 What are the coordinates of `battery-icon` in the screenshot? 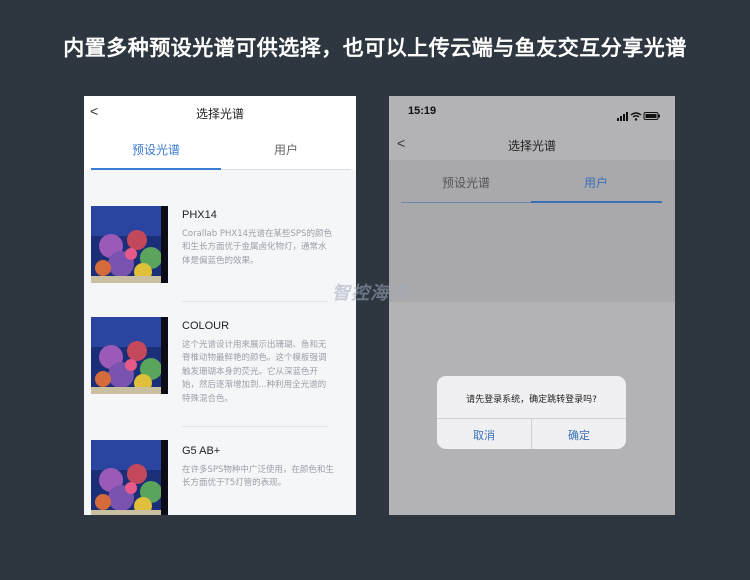 It's located at (651, 116).